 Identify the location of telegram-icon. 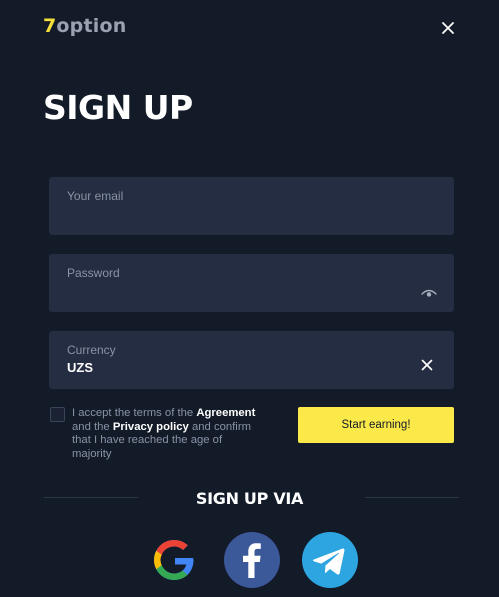
(328, 561).